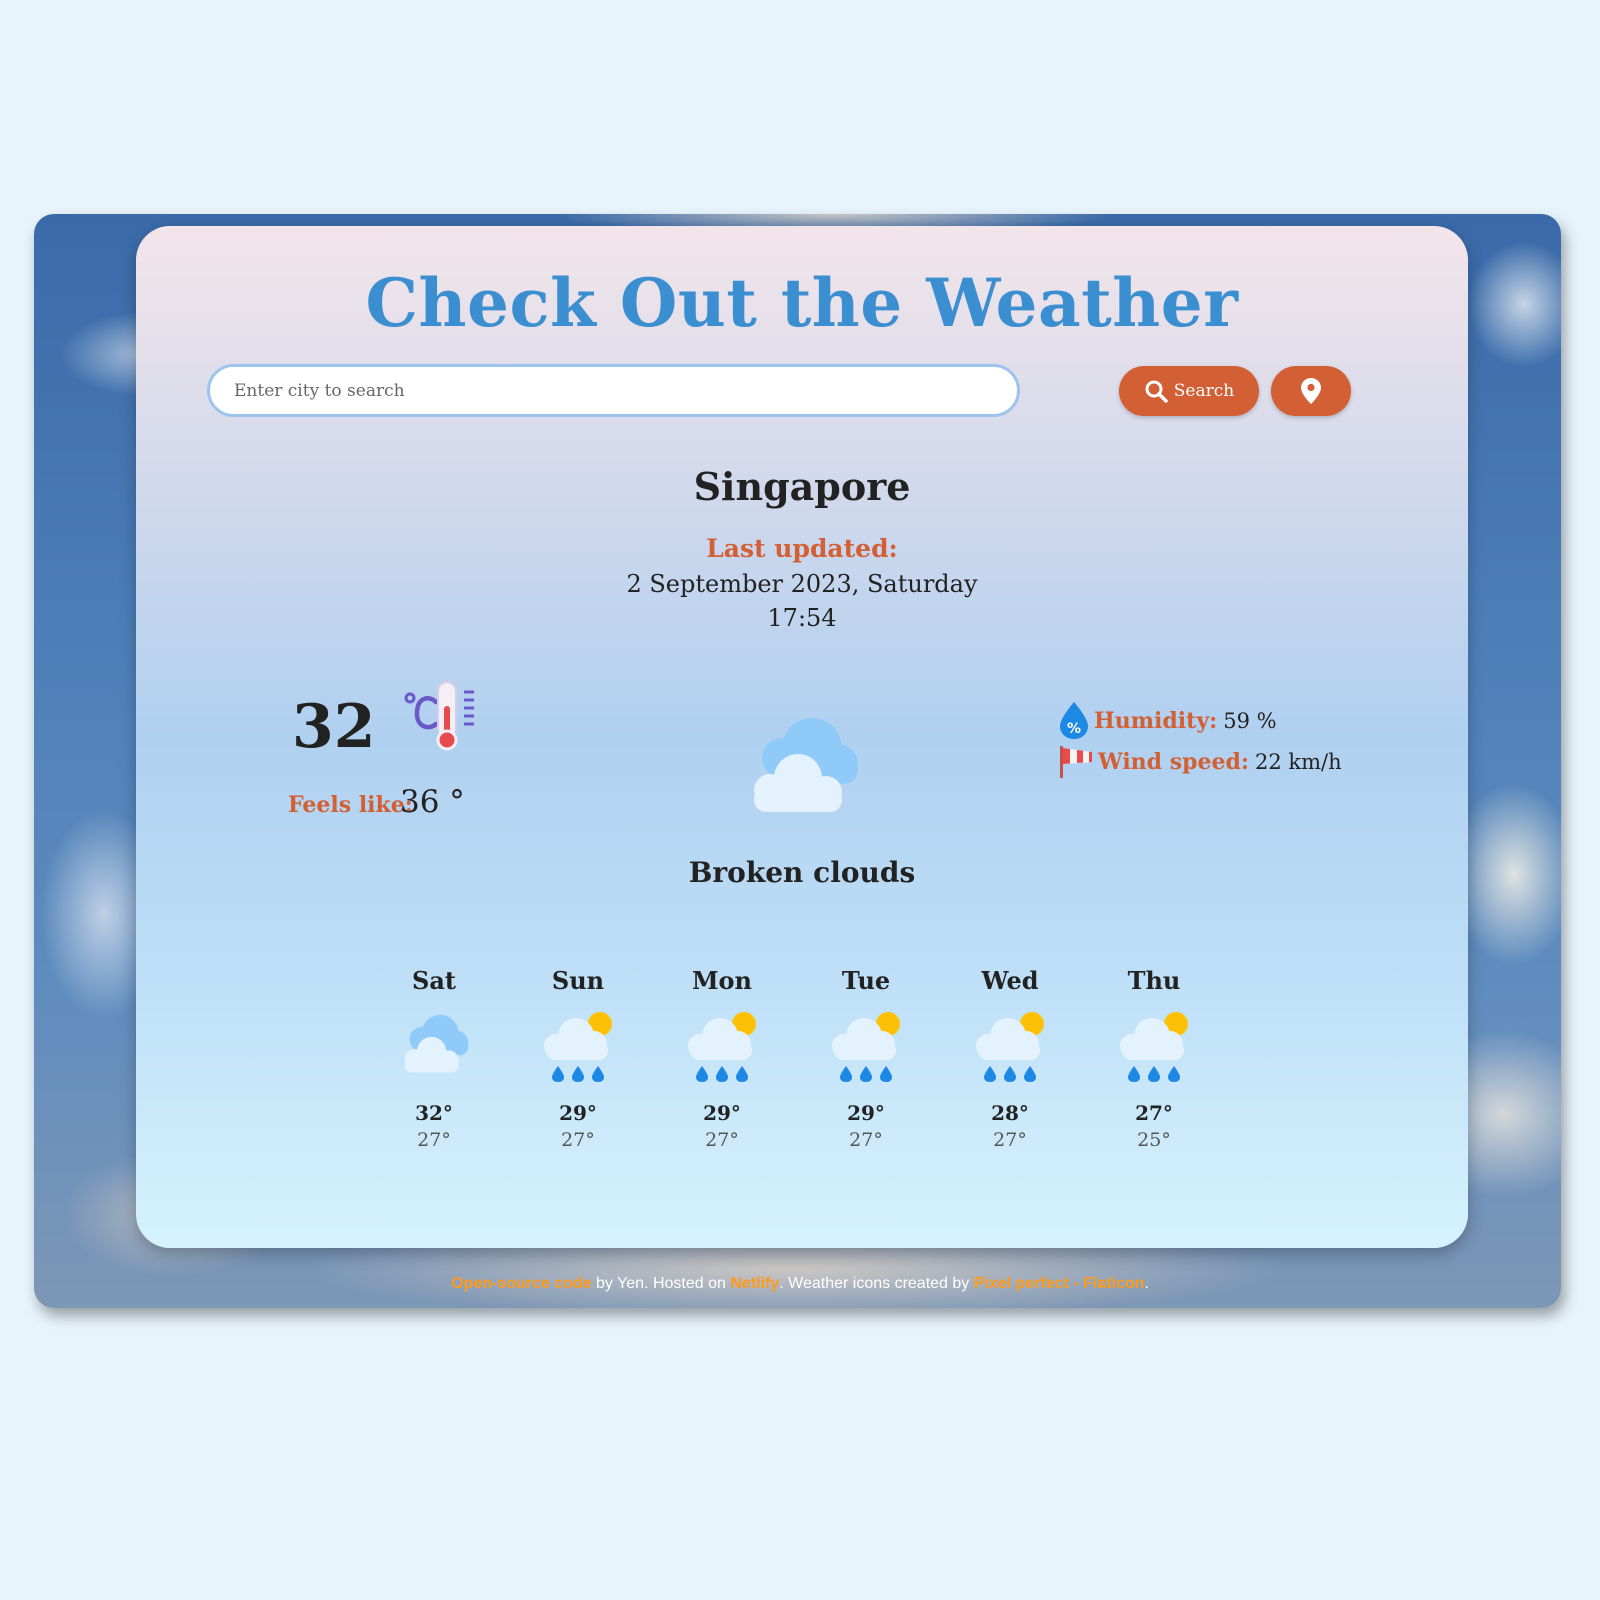  Describe the element at coordinates (802, 486) in the screenshot. I see `city-name: Singapore` at that location.